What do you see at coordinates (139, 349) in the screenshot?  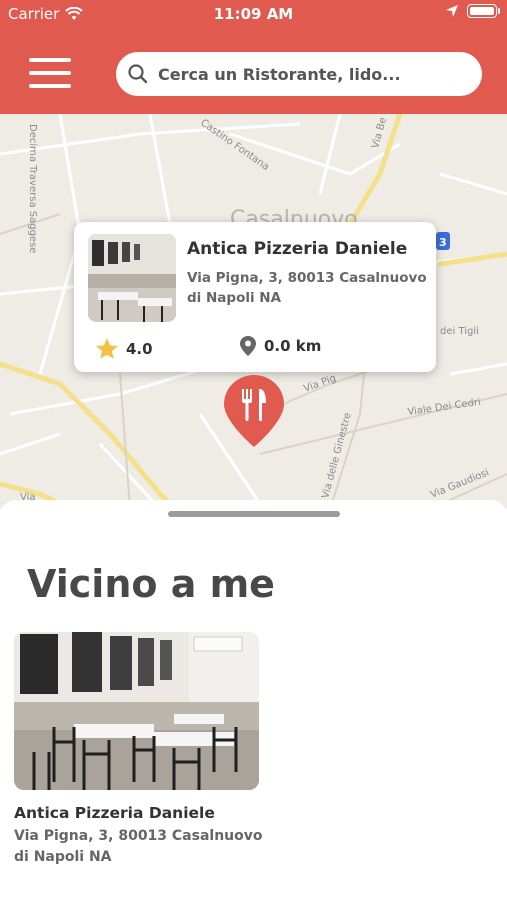 I see `popup-rating-value: 4.0` at bounding box center [139, 349].